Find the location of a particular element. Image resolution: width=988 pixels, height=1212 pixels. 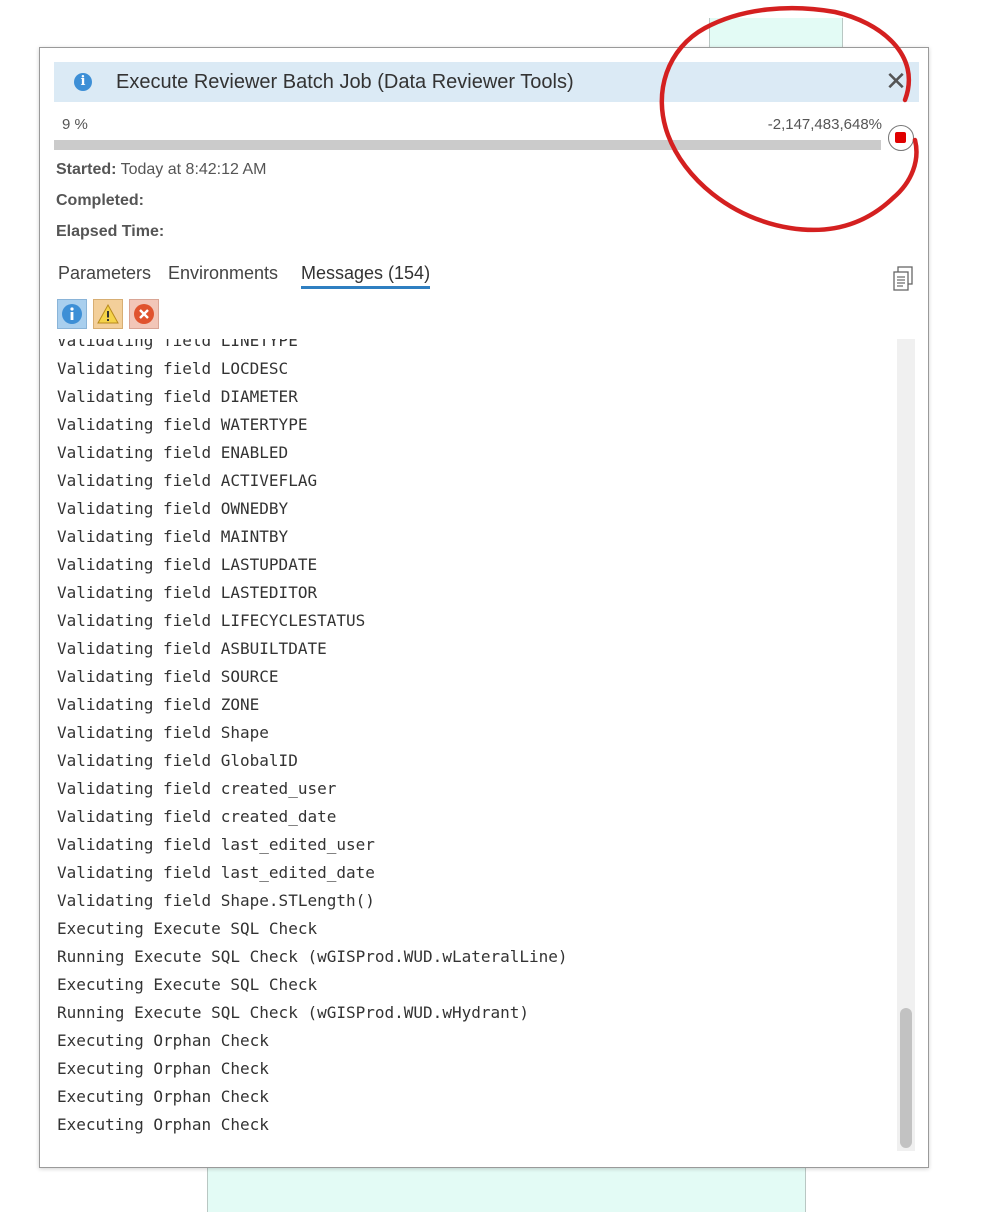

started-row: Started: Today at 8:42:12 AM is located at coordinates (161, 170).